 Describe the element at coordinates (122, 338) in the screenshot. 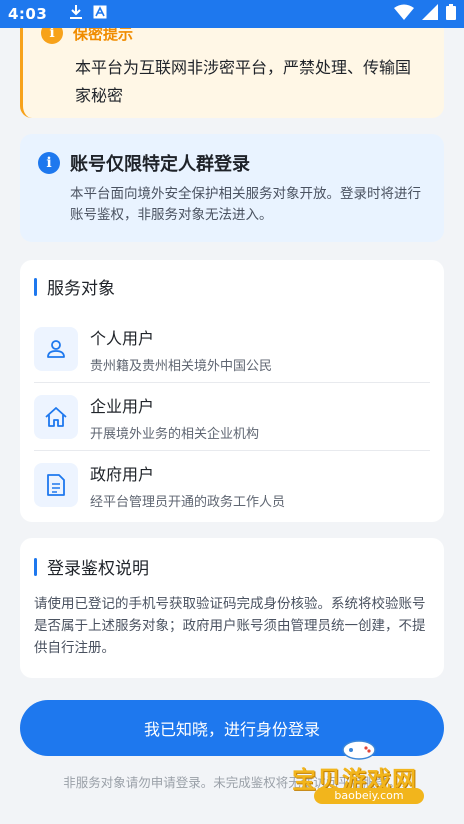

I see `service-name: 个人用户` at that location.